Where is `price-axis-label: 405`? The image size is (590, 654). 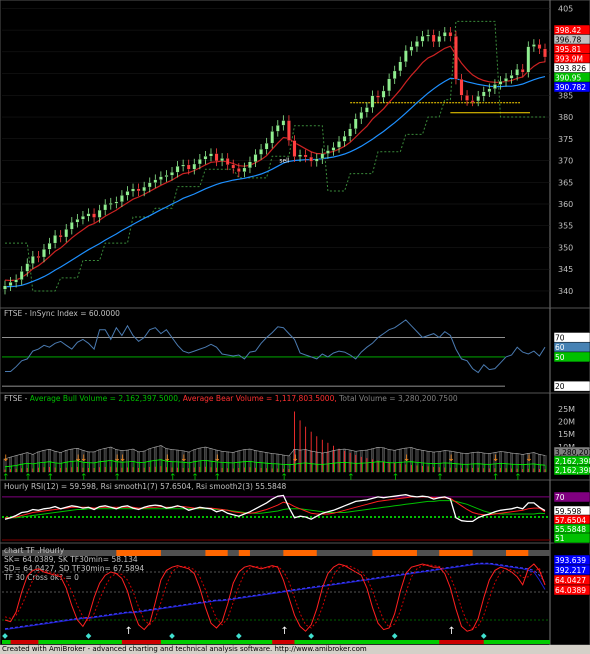 price-axis-label: 405 is located at coordinates (565, 8).